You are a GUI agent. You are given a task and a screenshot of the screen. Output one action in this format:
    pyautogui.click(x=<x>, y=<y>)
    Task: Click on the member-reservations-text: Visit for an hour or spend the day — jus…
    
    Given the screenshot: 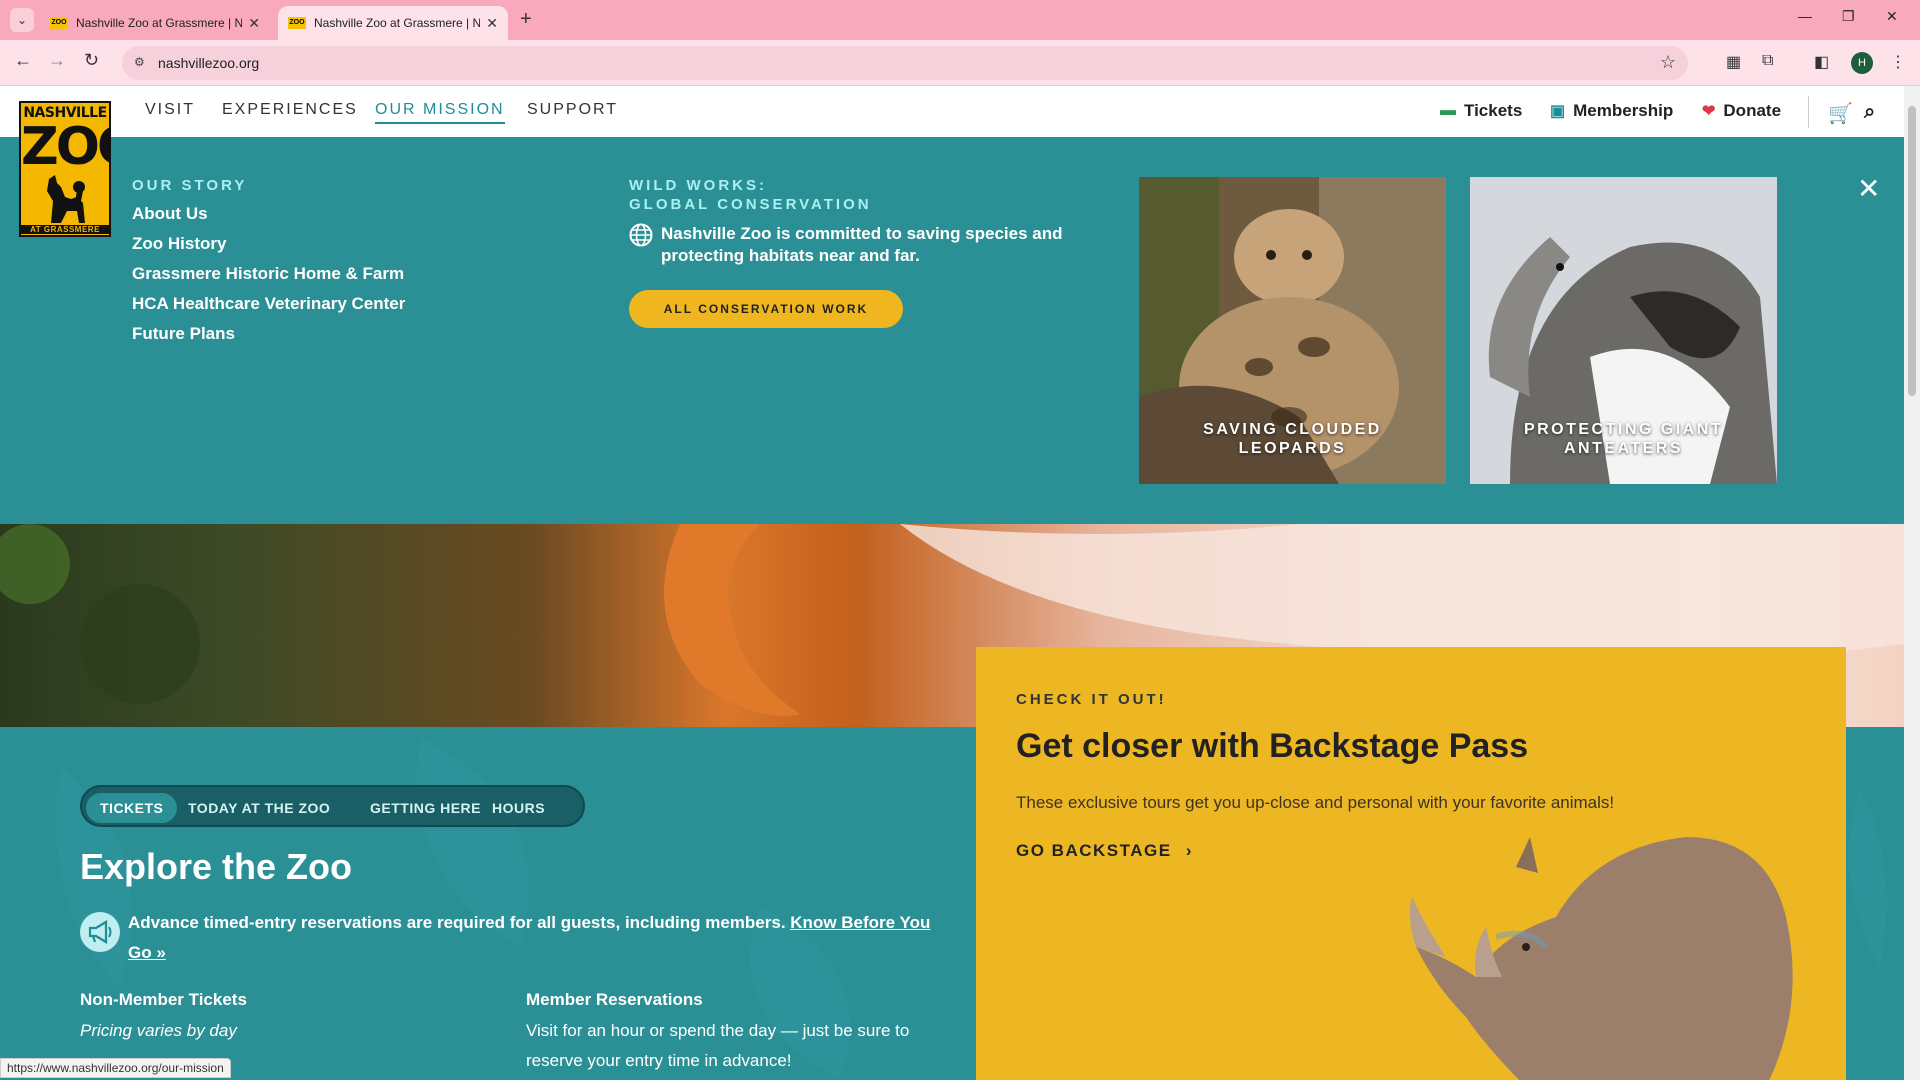 What is the action you would take?
    pyautogui.click(x=718, y=1045)
    